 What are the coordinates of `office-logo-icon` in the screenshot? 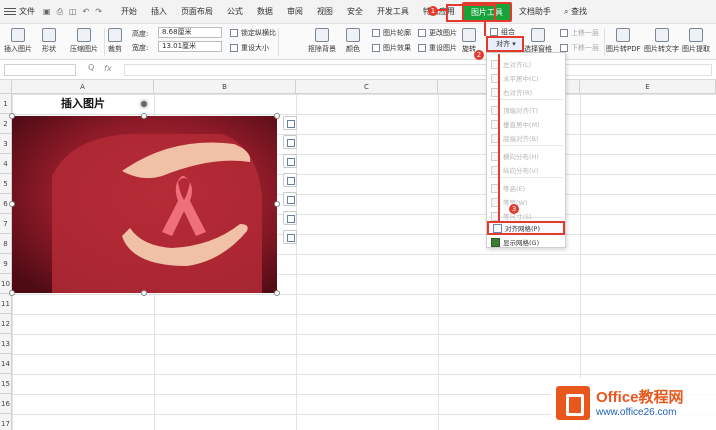 It's located at (573, 403).